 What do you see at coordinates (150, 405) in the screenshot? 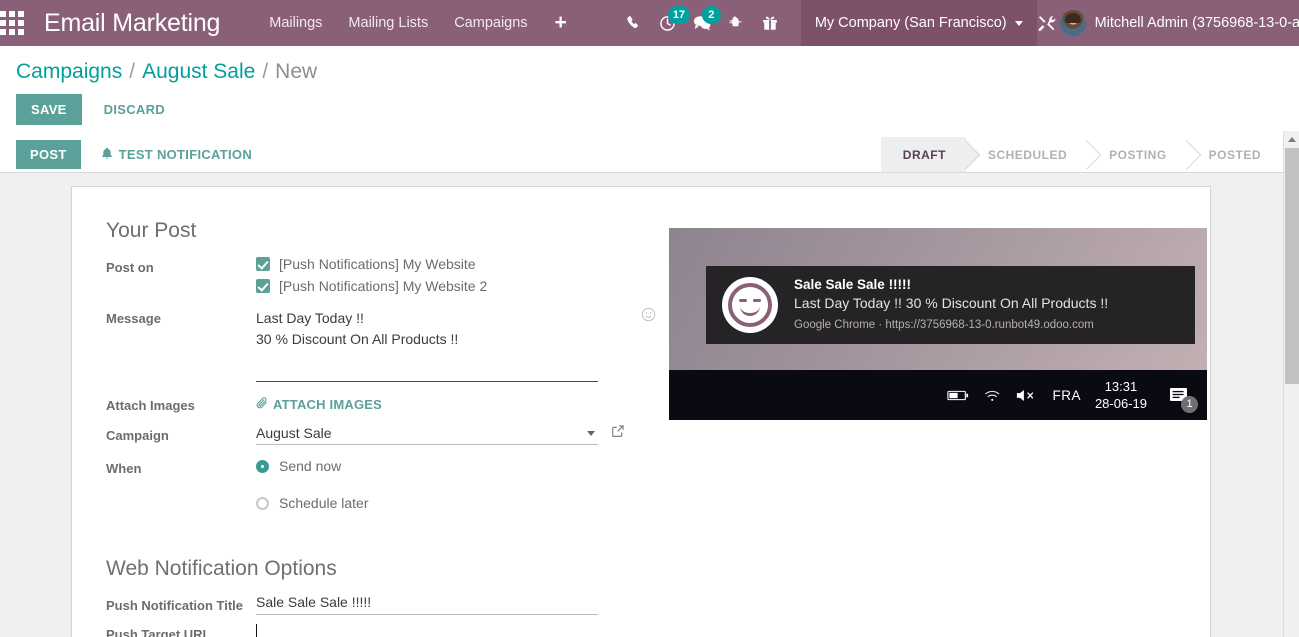
I see `field-label-attach-images: Attach Images` at bounding box center [150, 405].